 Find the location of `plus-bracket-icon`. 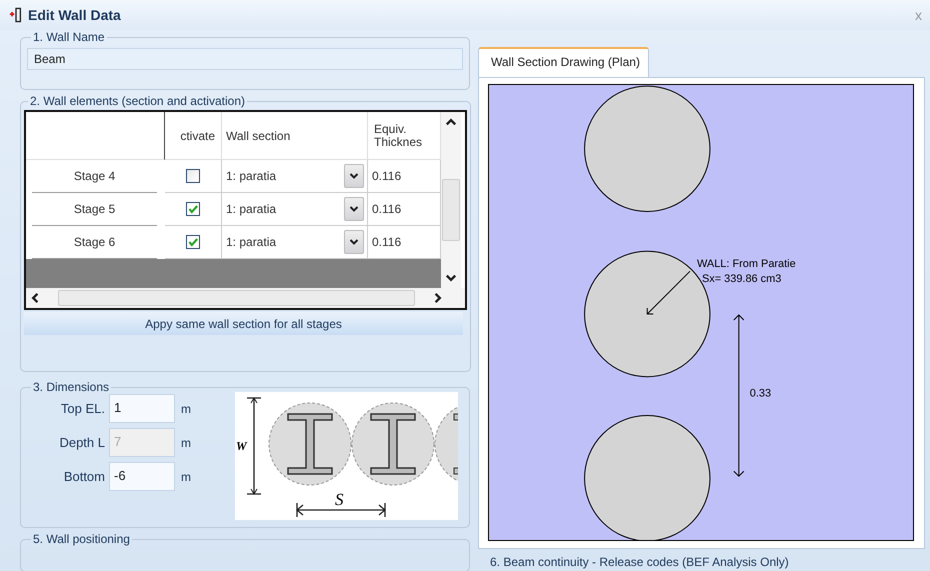

plus-bracket-icon is located at coordinates (16, 15).